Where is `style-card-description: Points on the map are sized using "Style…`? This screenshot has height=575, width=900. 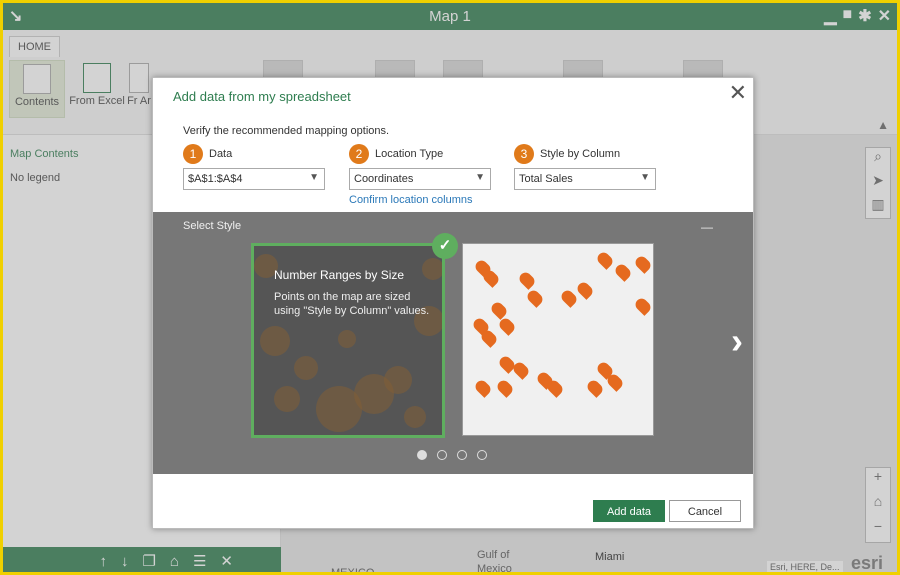
style-card-description: Points on the map are sized using "Style… is located at coordinates (352, 304).